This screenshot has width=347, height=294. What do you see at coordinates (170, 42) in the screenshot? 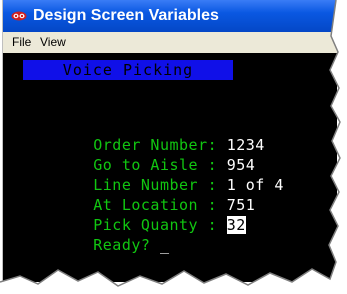
I see `menu-bar: File View` at bounding box center [170, 42].